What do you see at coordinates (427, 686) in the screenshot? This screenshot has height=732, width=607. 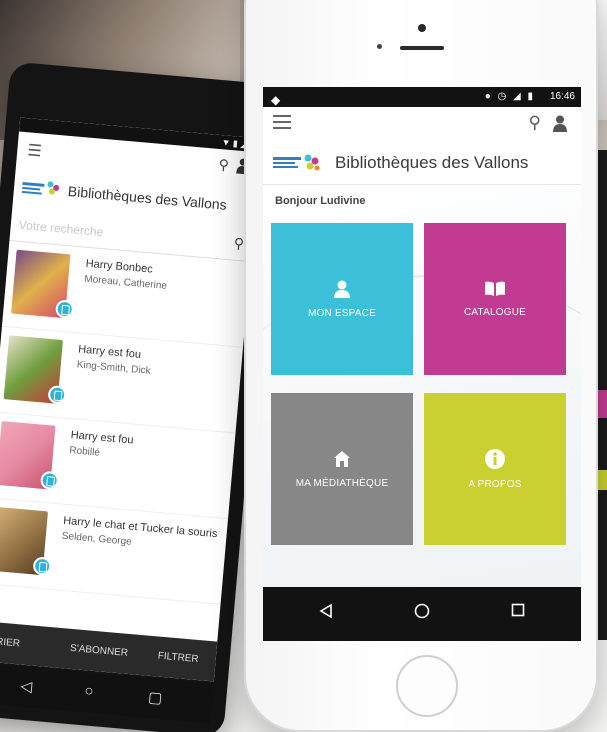 I see `physical-home-button` at bounding box center [427, 686].